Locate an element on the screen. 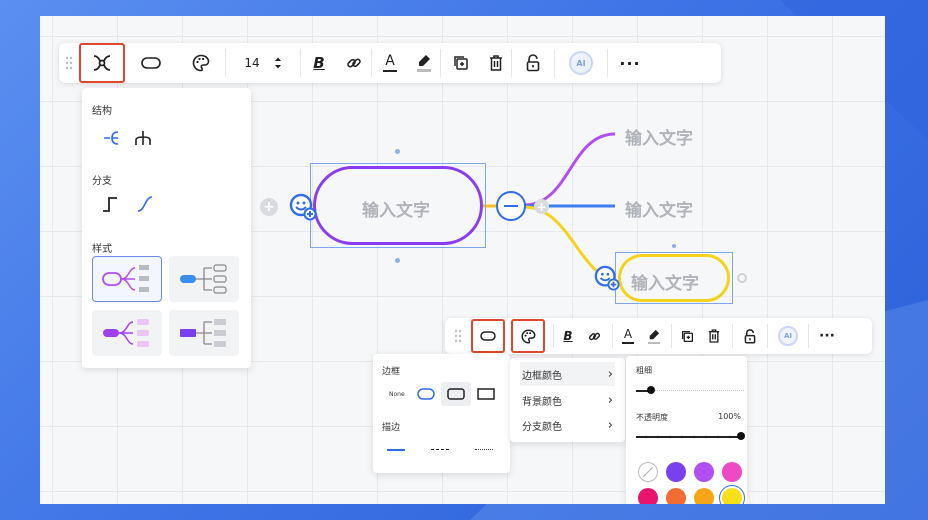 This screenshot has height=520, width=928. highlighter-icon is located at coordinates (424, 61).